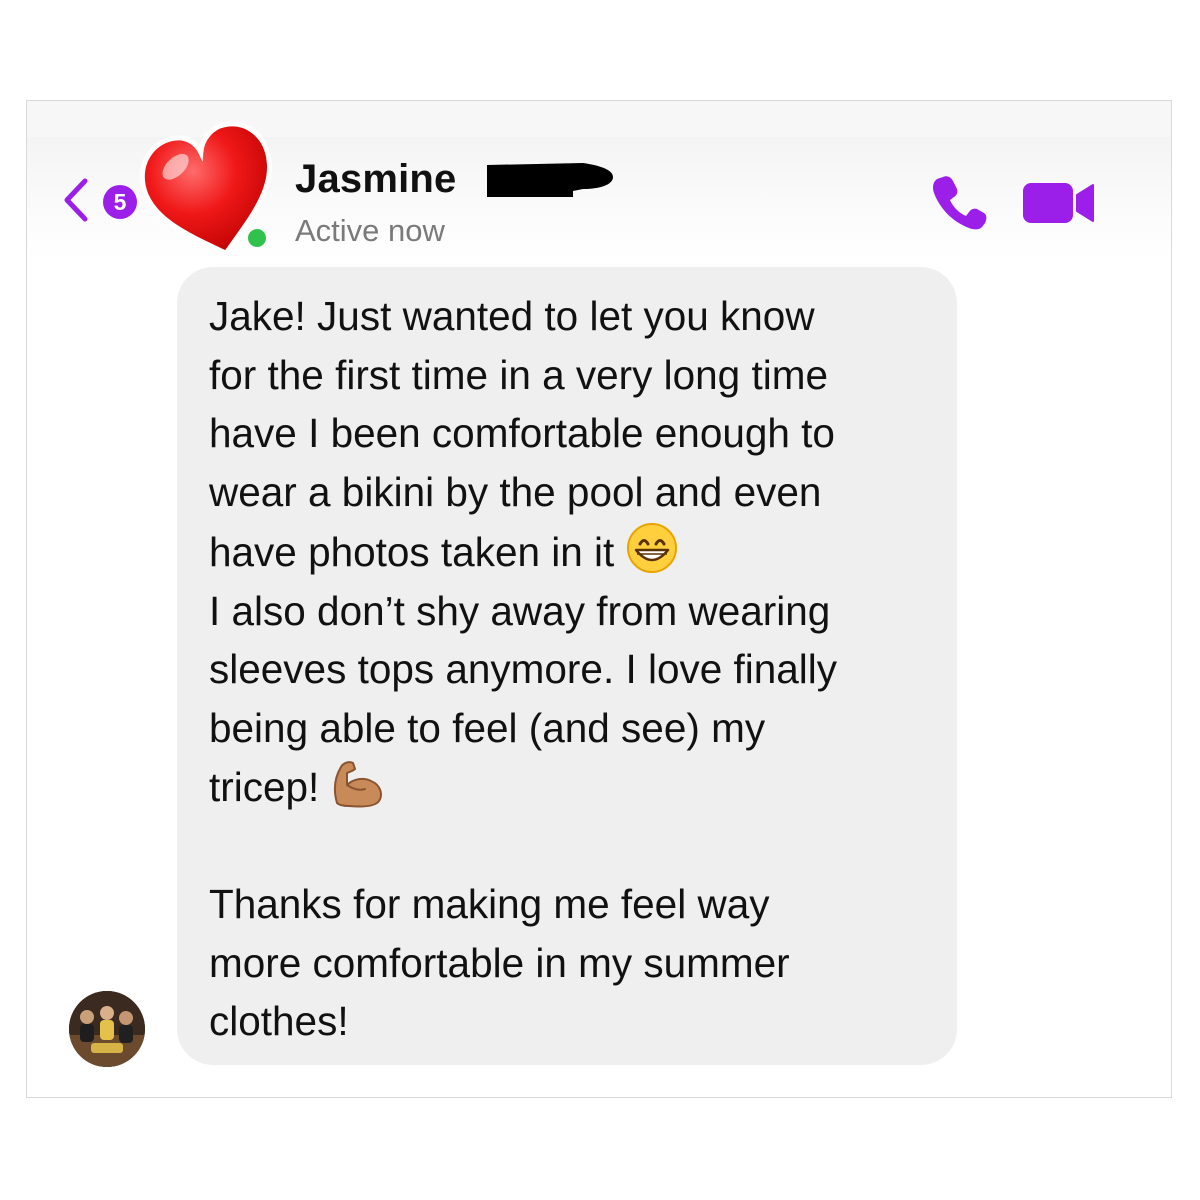 This screenshot has height=1200, width=1200. Describe the element at coordinates (489, 904) in the screenshot. I see `message-line: Thanks for making me feel way` at that location.